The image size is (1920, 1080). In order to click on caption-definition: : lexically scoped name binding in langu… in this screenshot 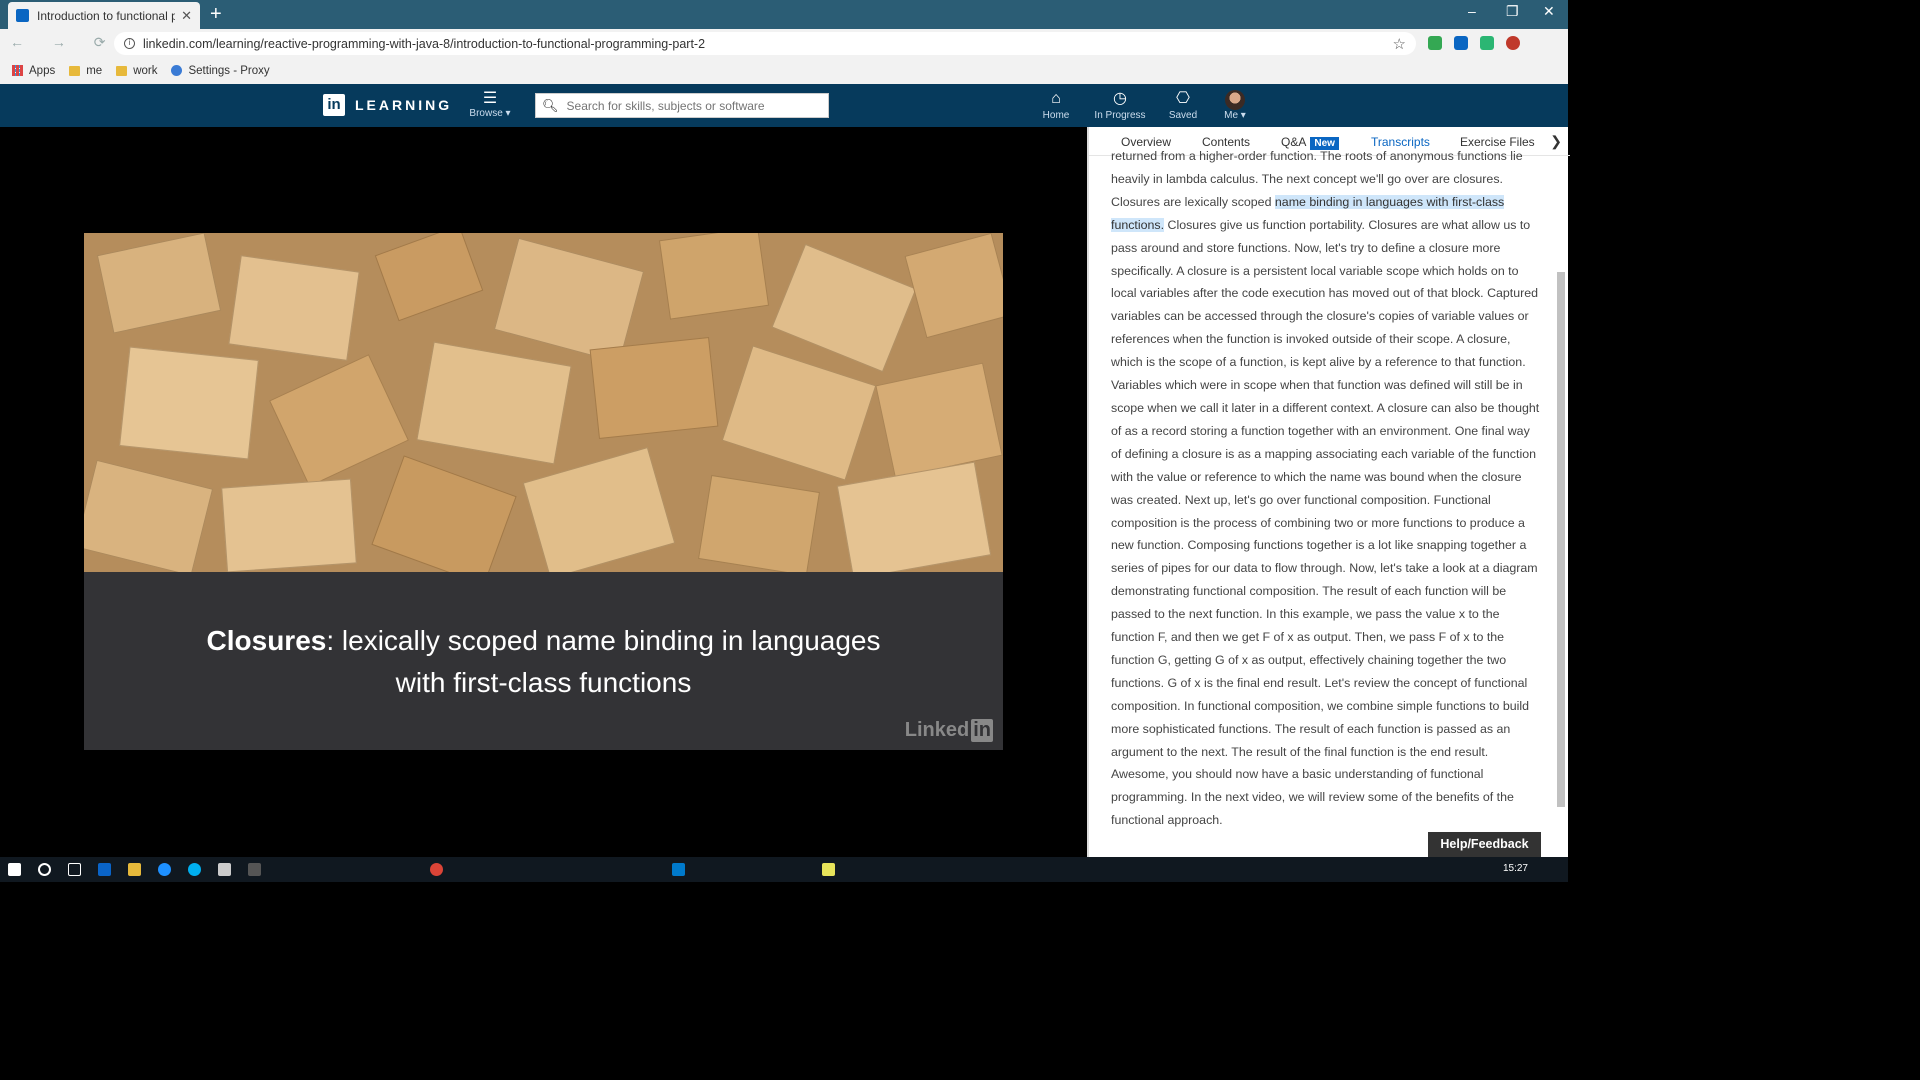, I will do `click(603, 640)`.